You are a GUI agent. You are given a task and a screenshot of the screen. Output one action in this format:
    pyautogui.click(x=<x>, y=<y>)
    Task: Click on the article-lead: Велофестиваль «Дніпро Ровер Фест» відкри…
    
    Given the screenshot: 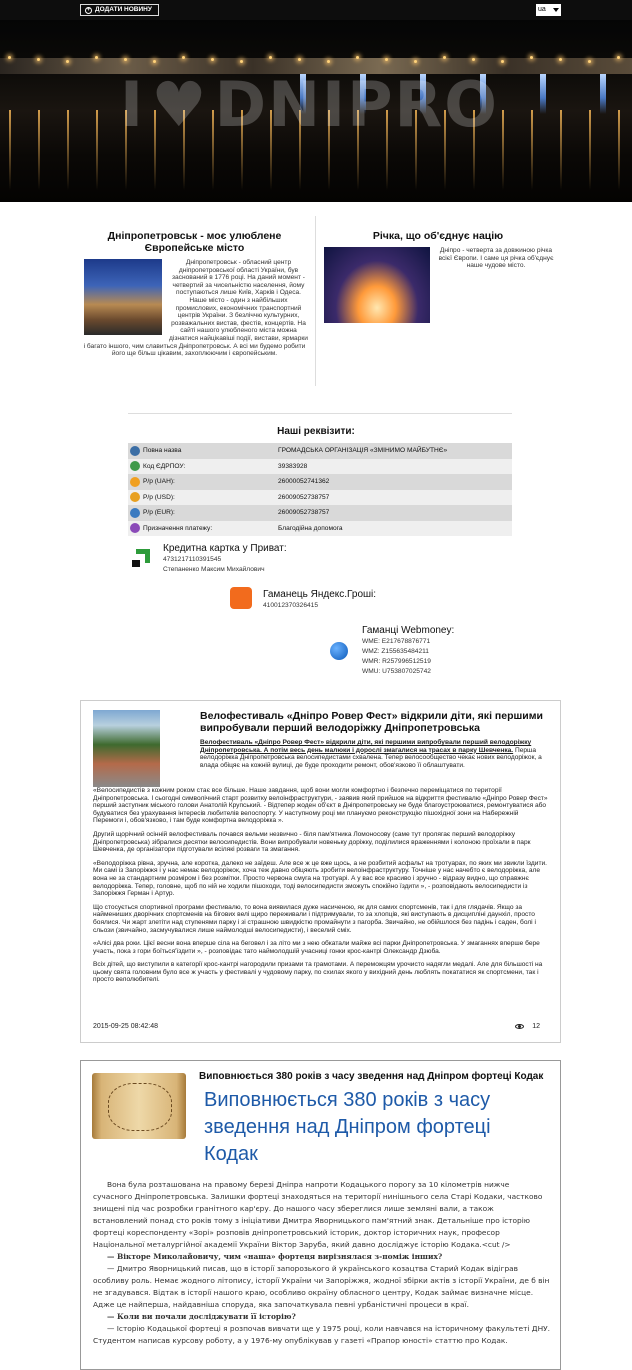 What is the action you would take?
    pyautogui.click(x=375, y=754)
    